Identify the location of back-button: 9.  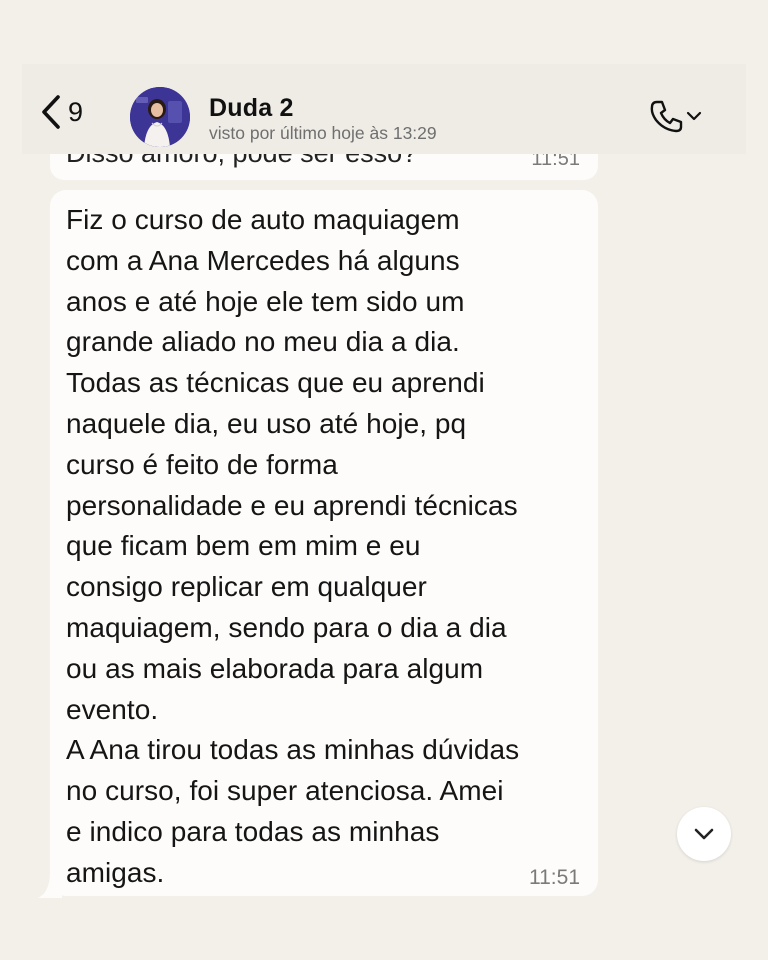
(61, 112).